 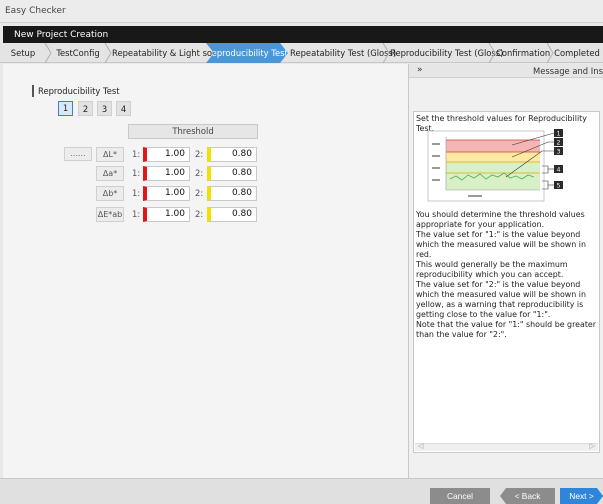 What do you see at coordinates (592, 446) in the screenshot?
I see `scroll-right-icon: ▷` at bounding box center [592, 446].